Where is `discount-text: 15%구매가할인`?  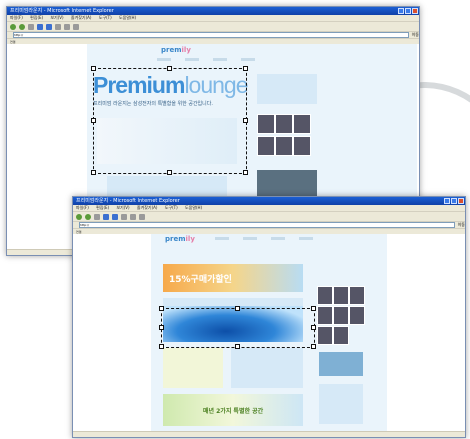
discount-text: 15%구매가할인 is located at coordinates (200, 280).